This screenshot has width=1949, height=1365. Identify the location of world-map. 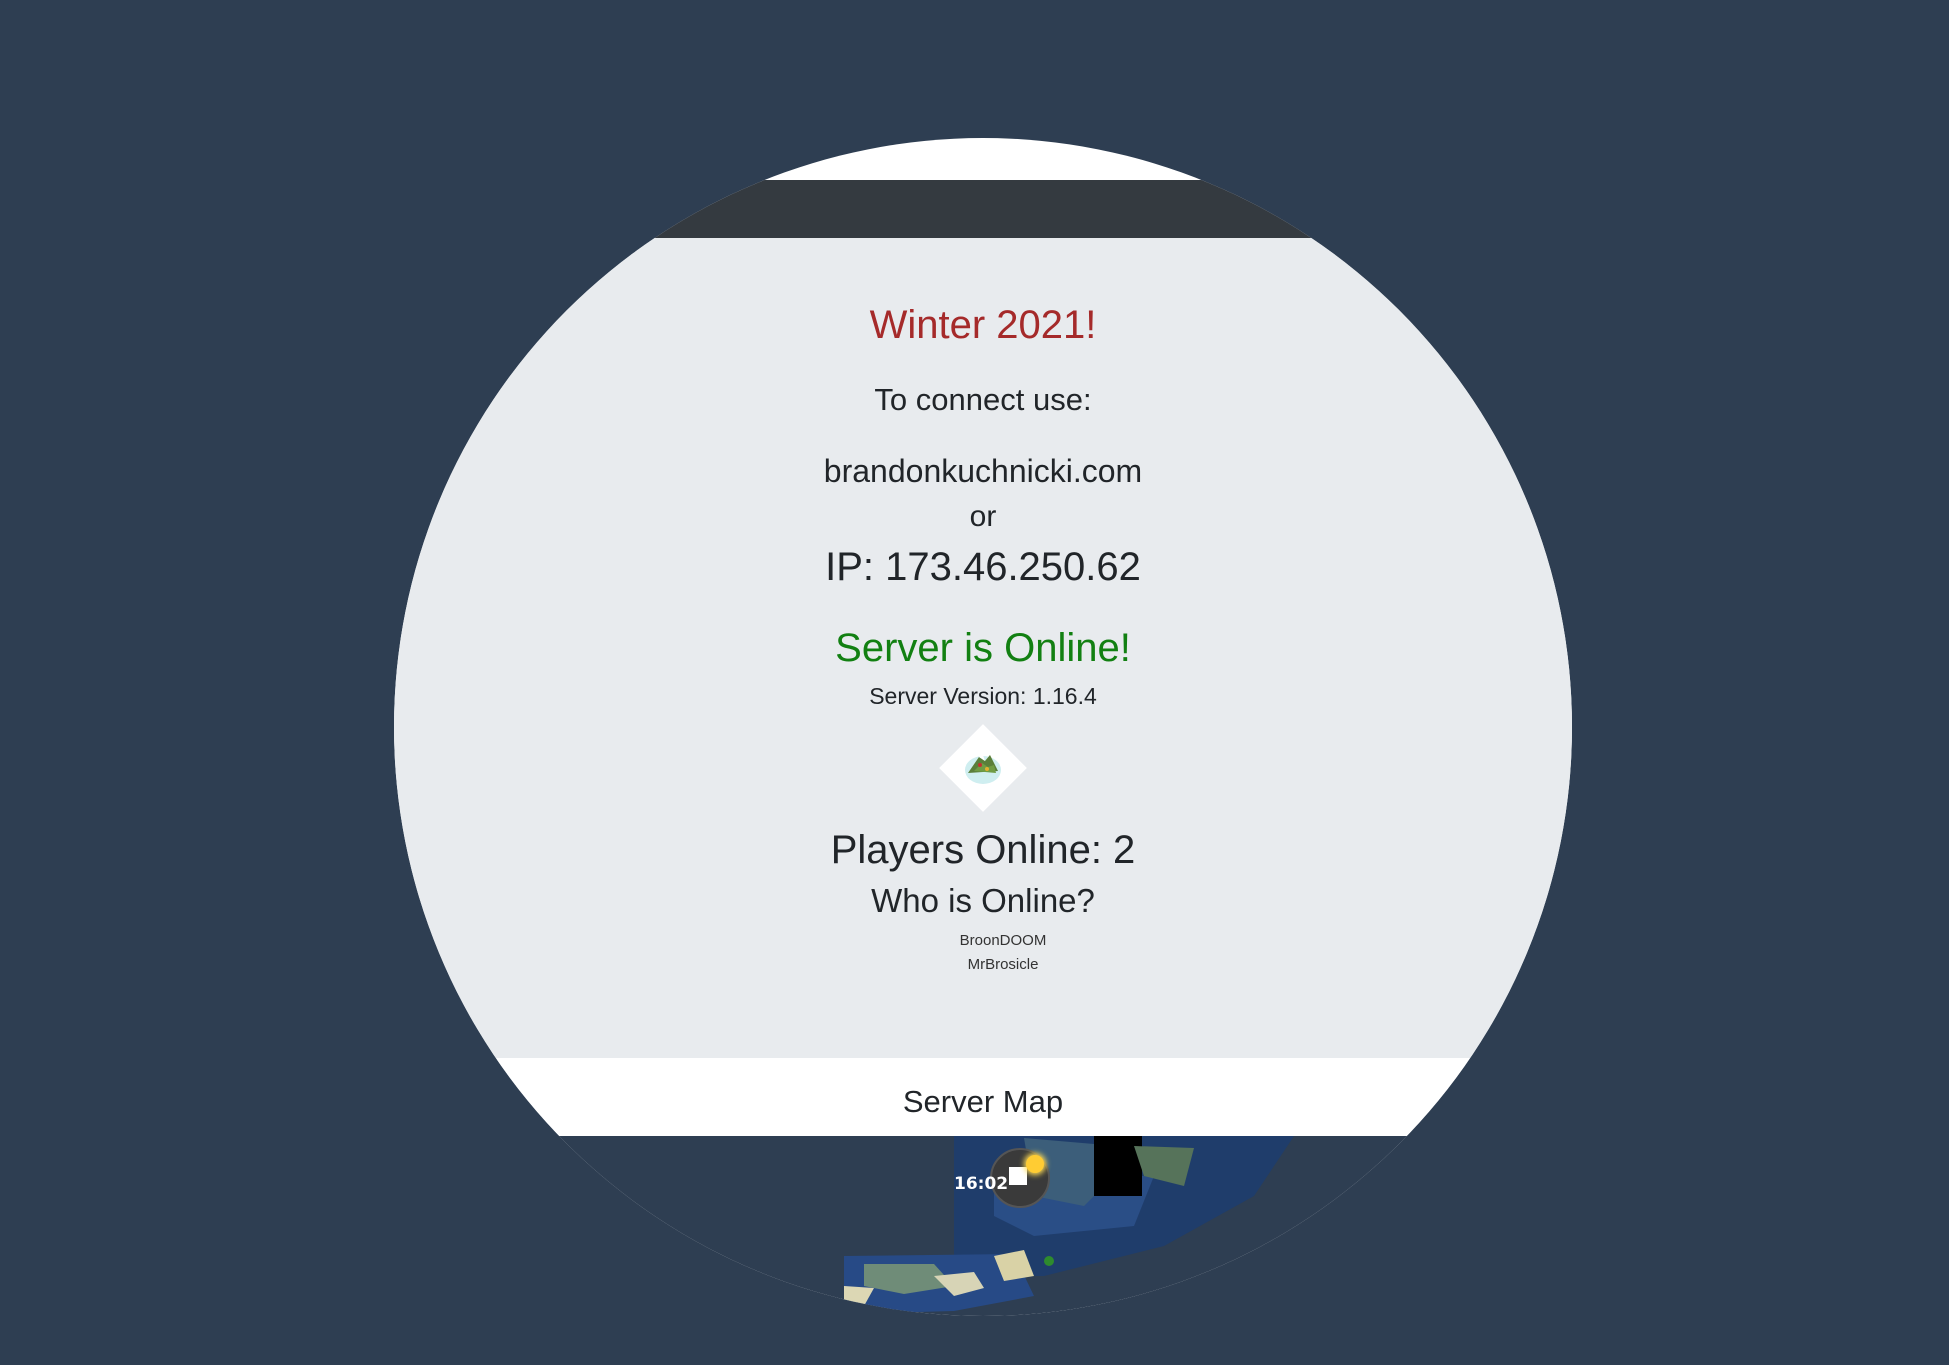
(983, 1226).